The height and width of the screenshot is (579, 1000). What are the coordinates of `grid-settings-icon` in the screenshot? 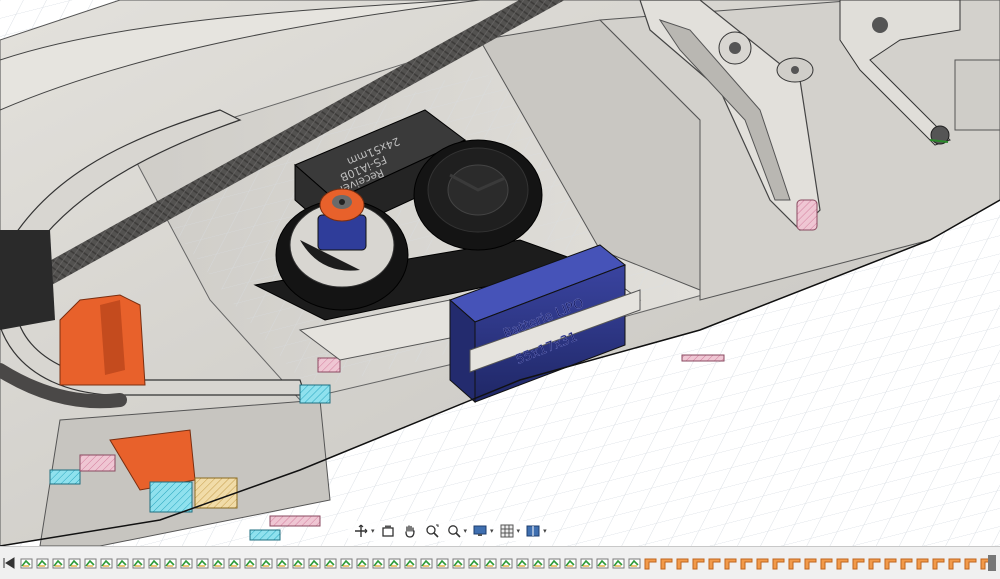 It's located at (507, 531).